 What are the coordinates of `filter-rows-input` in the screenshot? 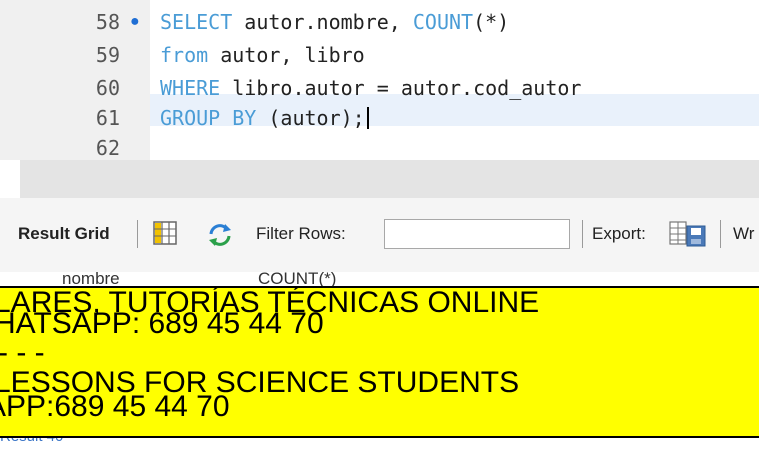 It's located at (477, 234).